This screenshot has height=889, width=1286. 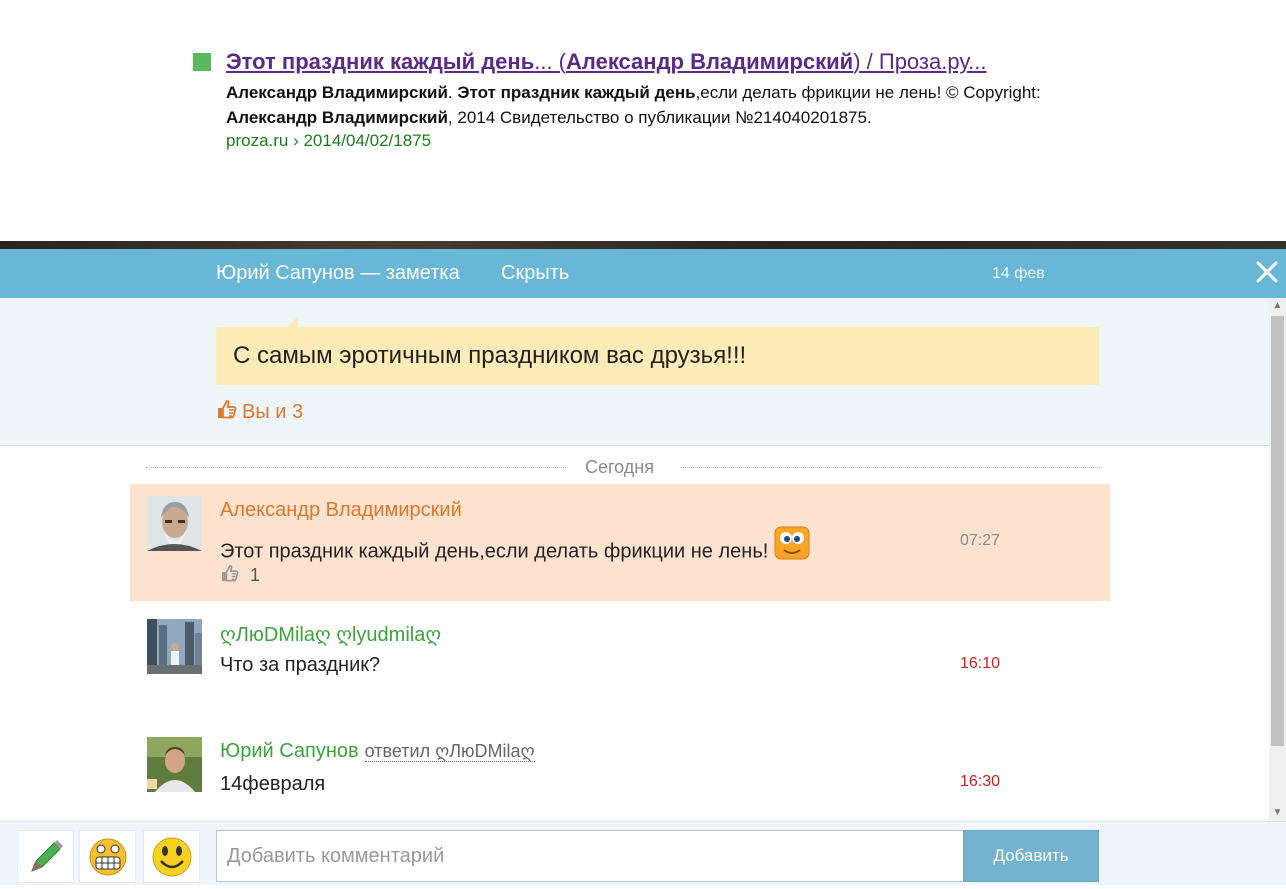 What do you see at coordinates (356, 467) in the screenshot?
I see `divider-line-left` at bounding box center [356, 467].